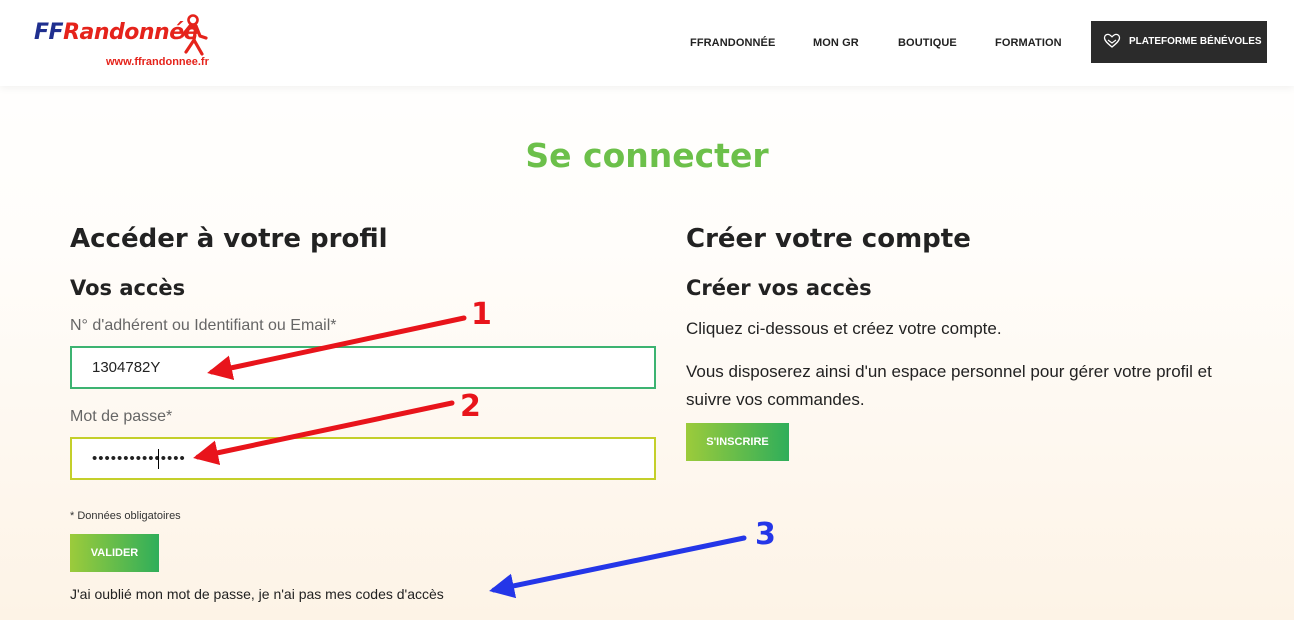  Describe the element at coordinates (203, 325) in the screenshot. I see `id-field-label: N° d'adhérent ou Identifiant ou Email*` at that location.